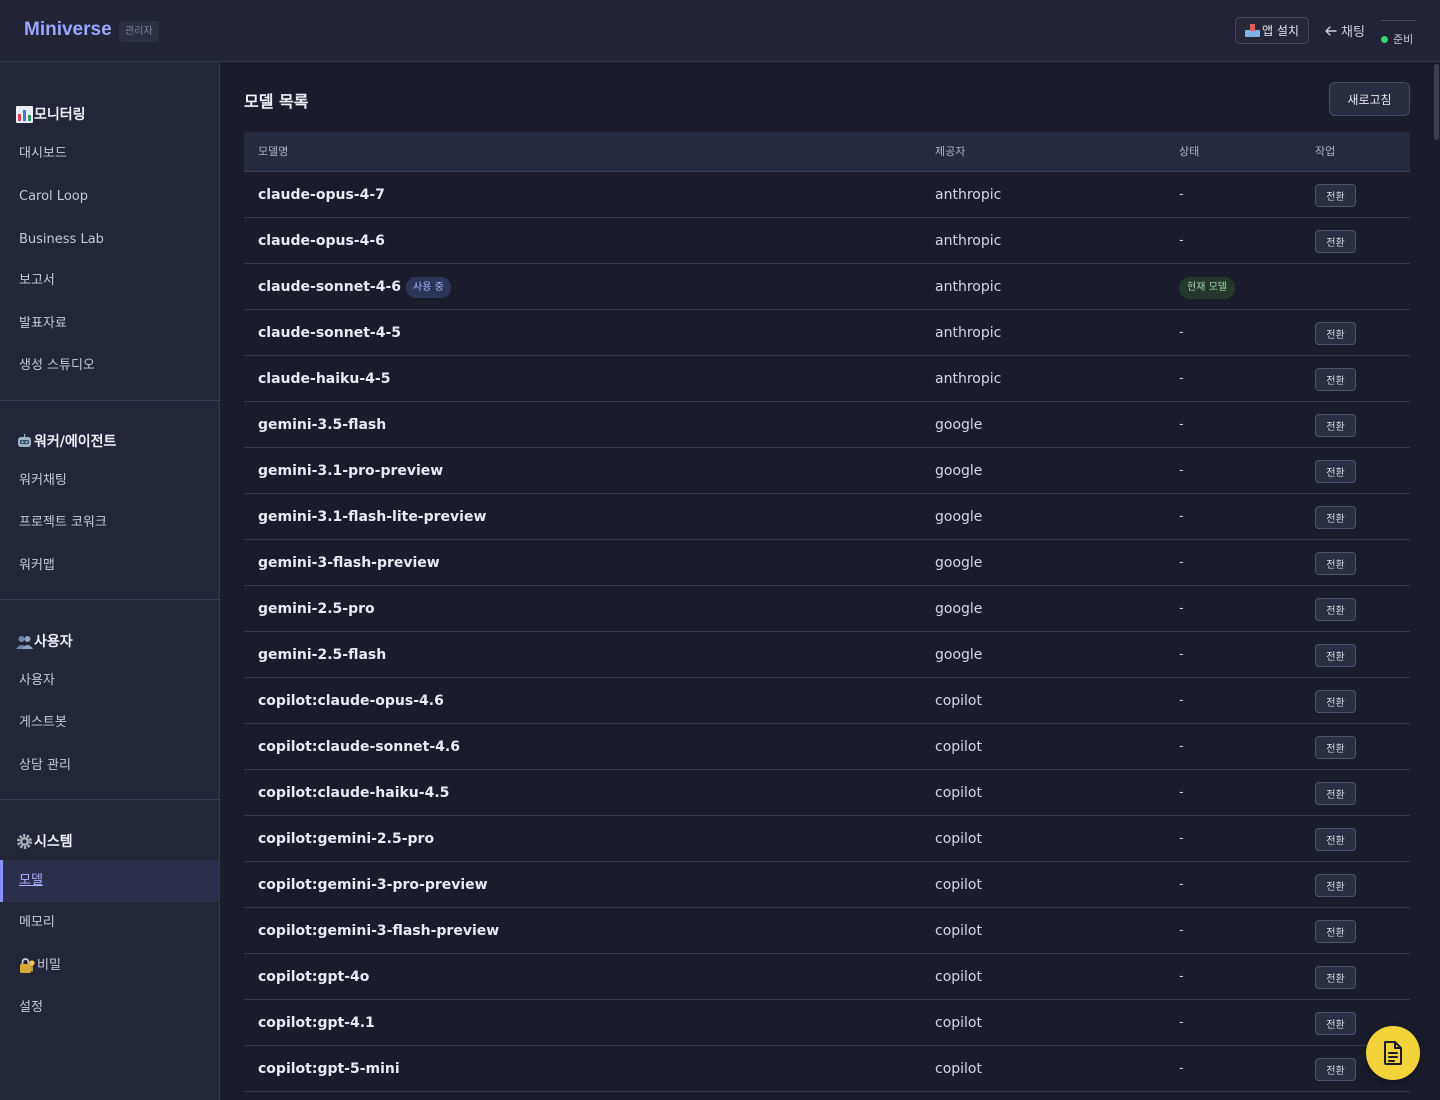 The image size is (1440, 1100). I want to click on table-row: copilot:gpt-4.1 copilot - 전환, so click(827, 1023).